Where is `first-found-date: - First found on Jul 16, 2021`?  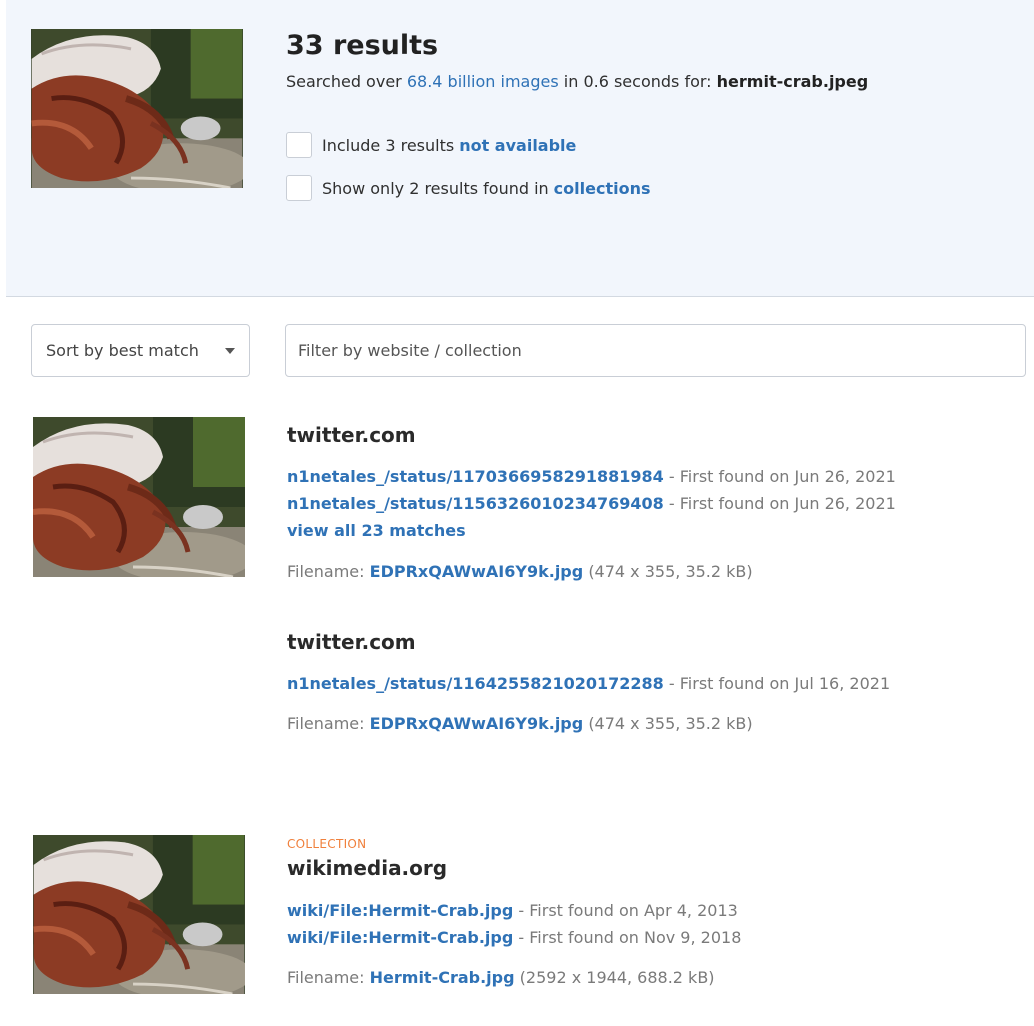 first-found-date: - First found on Jul 16, 2021 is located at coordinates (779, 683).